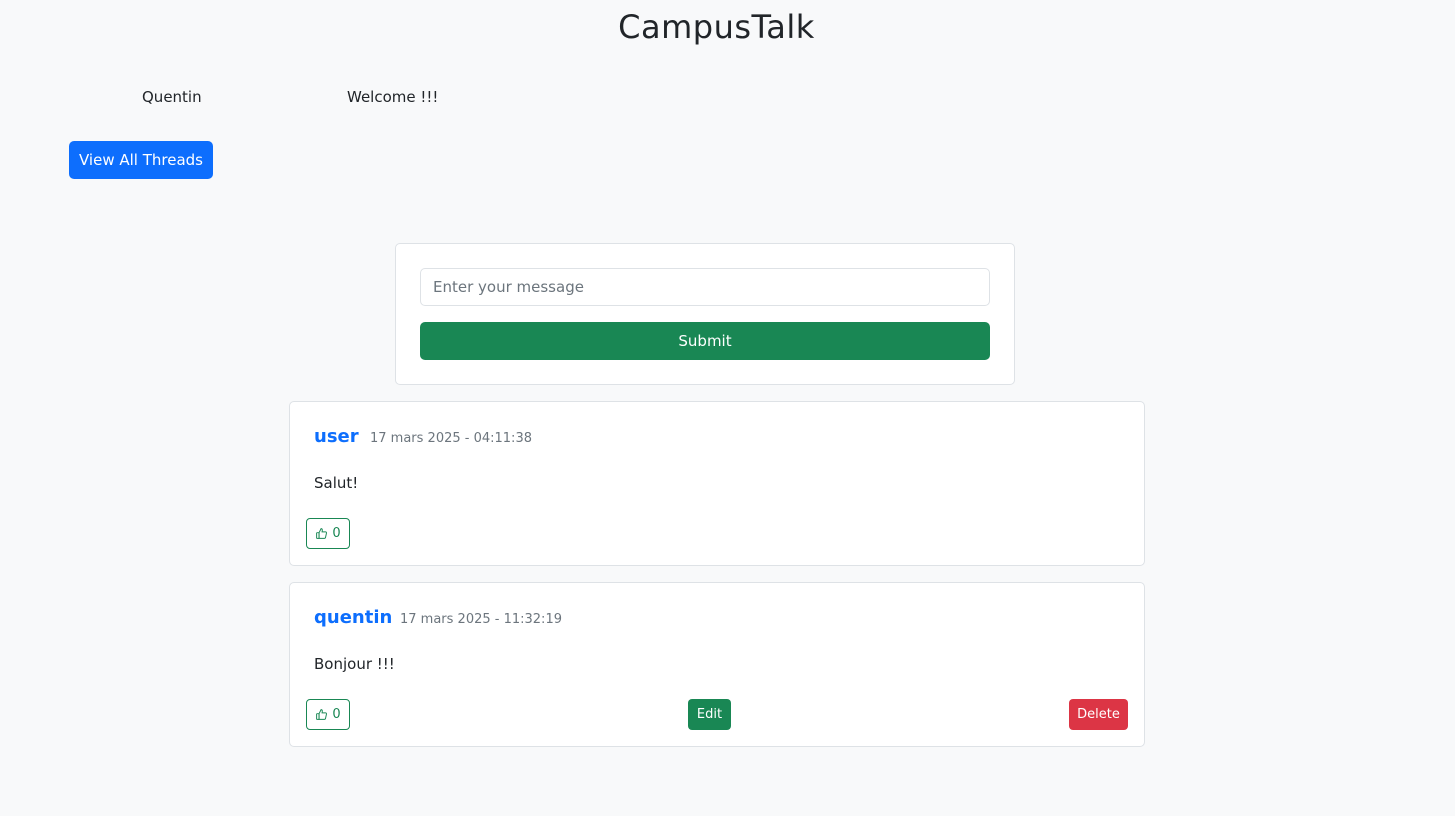  Describe the element at coordinates (141, 160) in the screenshot. I see `view-all-threads-button: View All Threads` at that location.